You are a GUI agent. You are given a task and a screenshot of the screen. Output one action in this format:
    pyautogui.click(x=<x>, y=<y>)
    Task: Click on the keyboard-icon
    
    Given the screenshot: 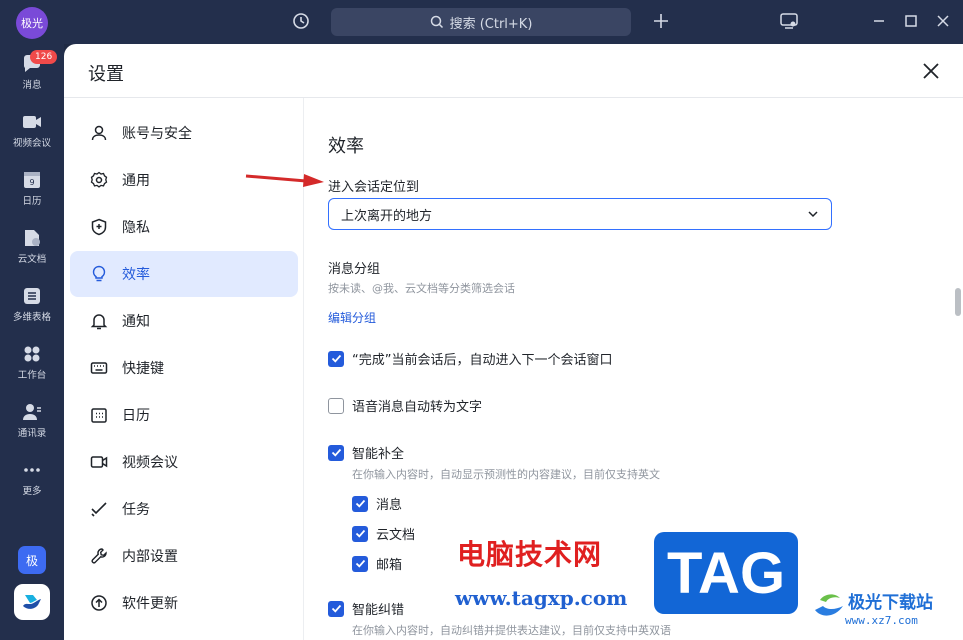 What is the action you would take?
    pyautogui.click(x=99, y=368)
    